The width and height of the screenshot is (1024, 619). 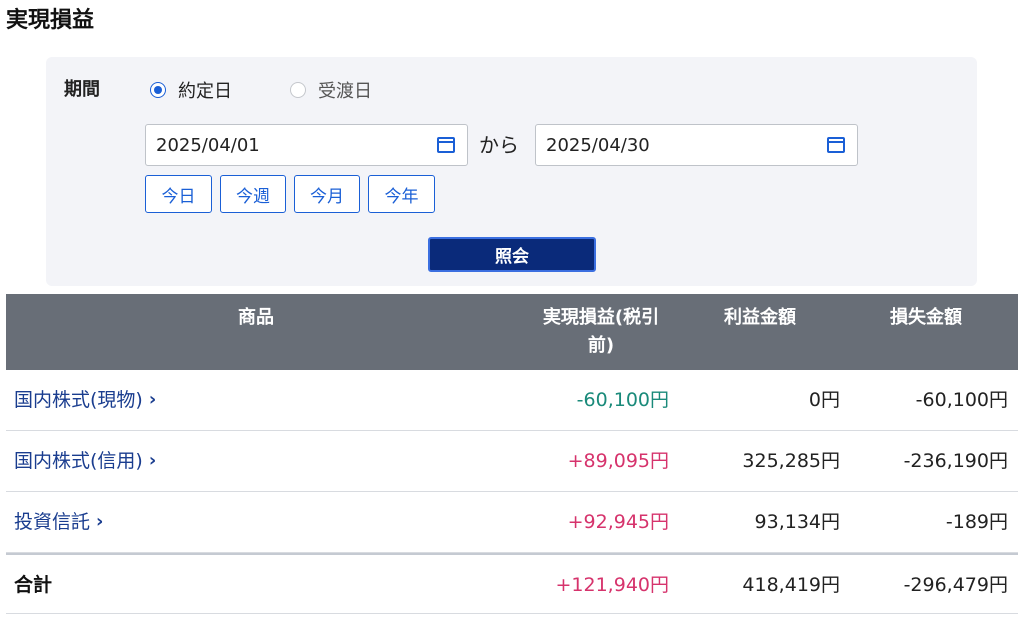 What do you see at coordinates (512, 400) in the screenshot?
I see `table-row: 国内株式(現物) › -60,100円 0円 -60,100円` at bounding box center [512, 400].